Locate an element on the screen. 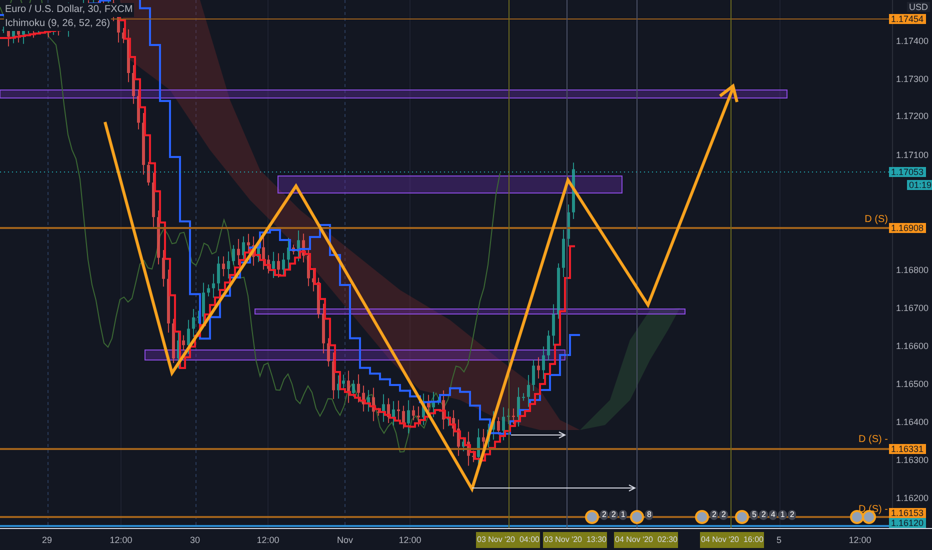 This screenshot has height=550, width=932. time-label: 03 Nov '20 13:30 is located at coordinates (575, 540).